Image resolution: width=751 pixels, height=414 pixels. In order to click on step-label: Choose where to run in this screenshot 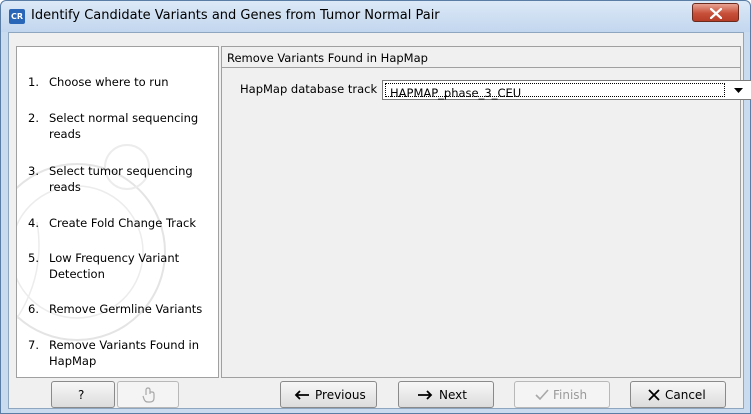, I will do `click(109, 82)`.